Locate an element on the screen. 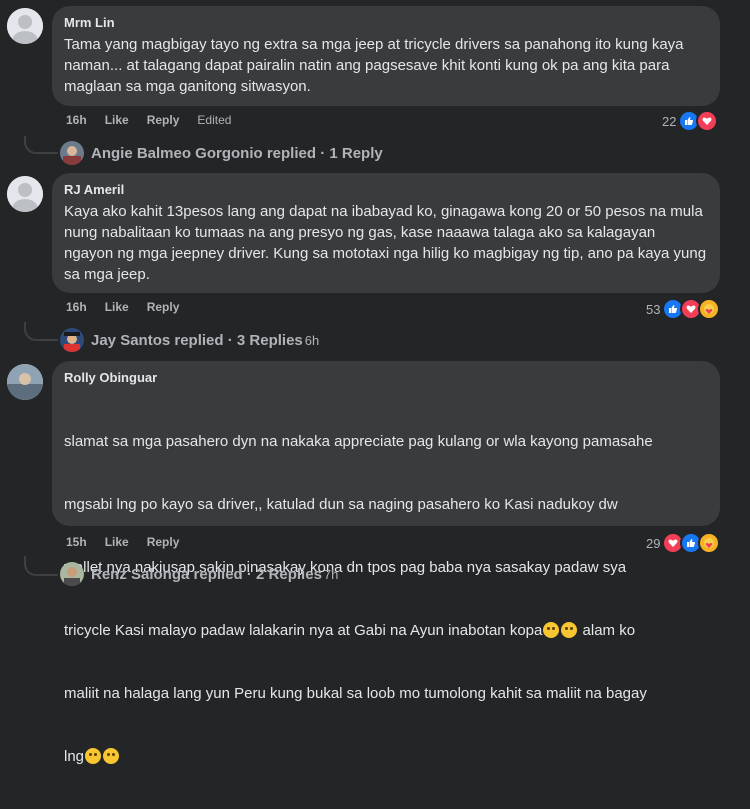 The height and width of the screenshot is (809, 750). reaction-count: 53 is located at coordinates (653, 309).